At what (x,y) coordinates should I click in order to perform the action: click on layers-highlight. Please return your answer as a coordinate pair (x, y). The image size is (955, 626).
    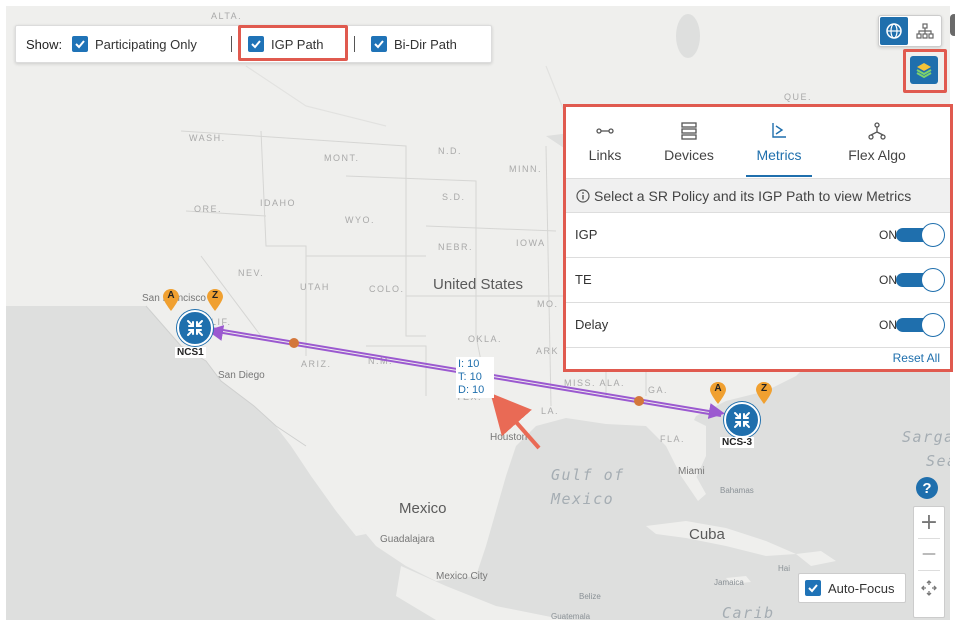
    Looking at the image, I should click on (925, 71).